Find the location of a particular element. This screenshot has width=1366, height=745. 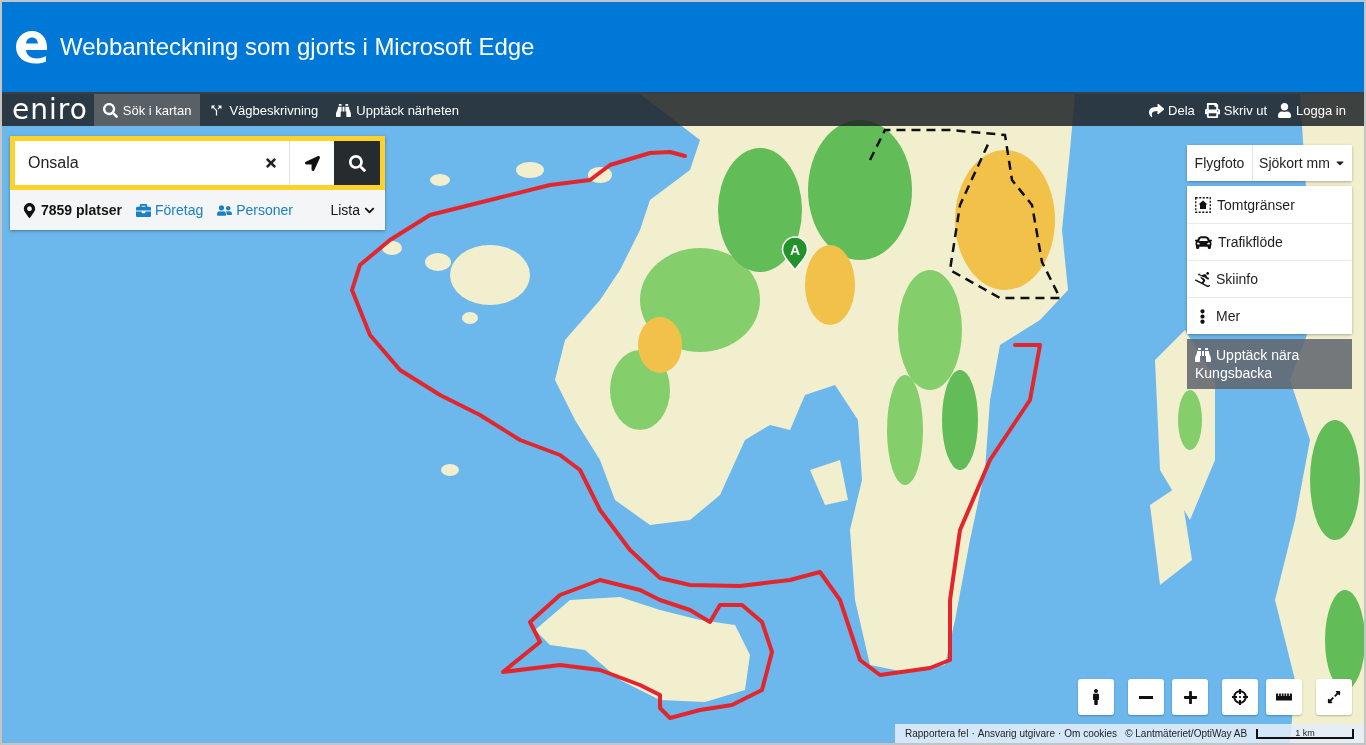

layer-menu-item: Trafikflöde is located at coordinates (1269, 241).